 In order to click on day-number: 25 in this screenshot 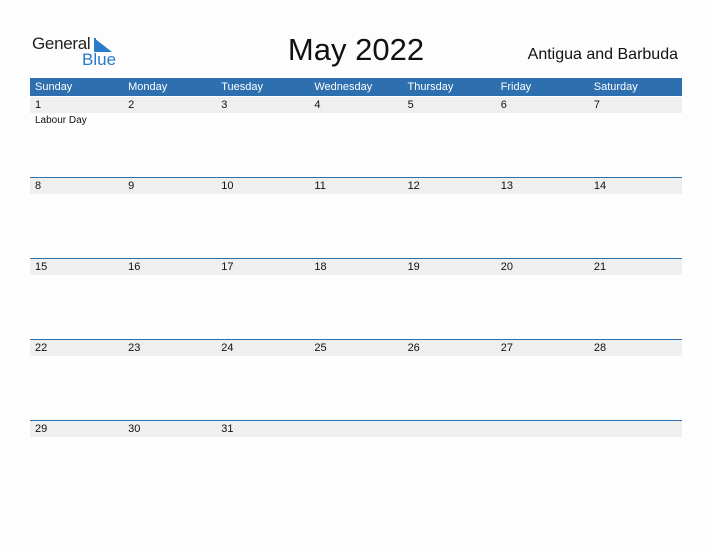, I will do `click(320, 348)`.